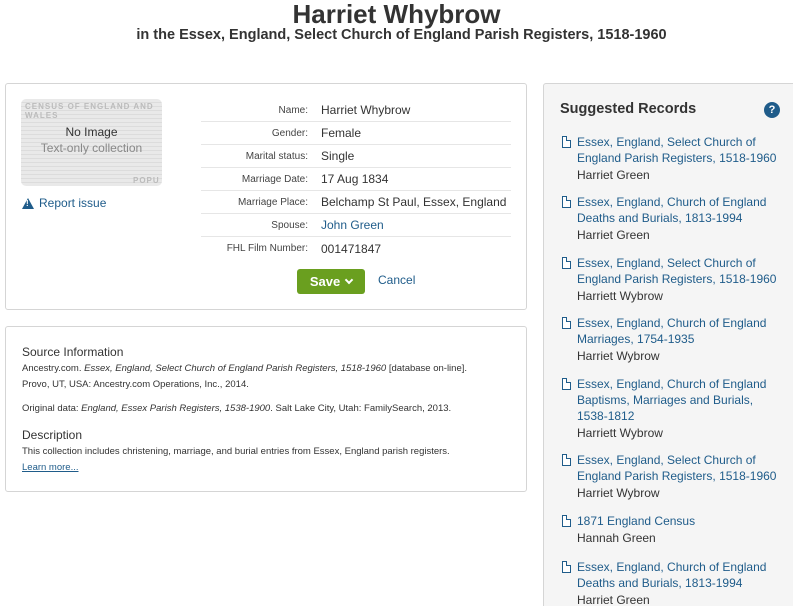  What do you see at coordinates (146, 180) in the screenshot?
I see `thumbnail-watermark-2: POPU` at bounding box center [146, 180].